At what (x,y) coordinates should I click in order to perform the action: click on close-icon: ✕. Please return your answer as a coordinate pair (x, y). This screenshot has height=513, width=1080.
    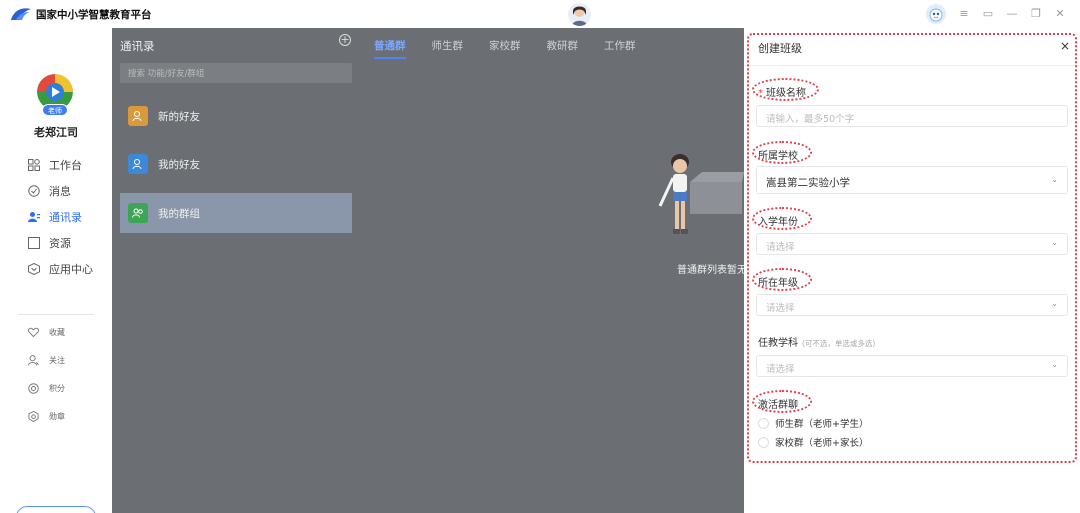
    Looking at the image, I should click on (1060, 14).